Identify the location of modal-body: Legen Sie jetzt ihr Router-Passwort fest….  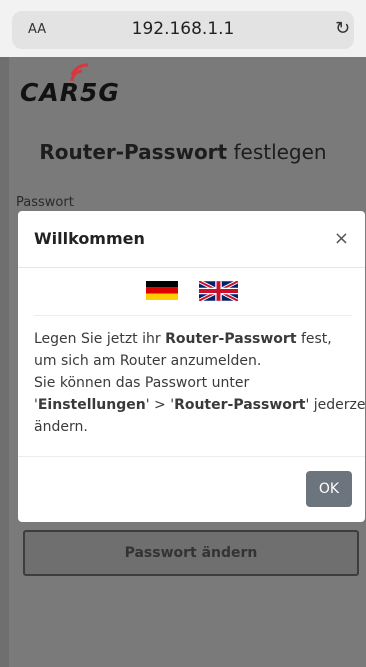
(200, 383).